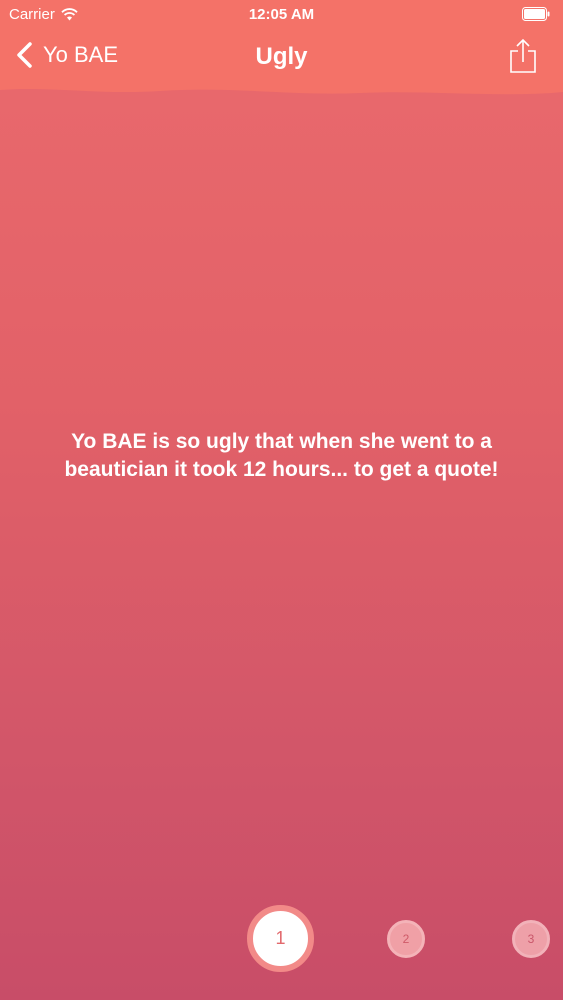 The height and width of the screenshot is (1000, 563). I want to click on battery-icon, so click(536, 14).